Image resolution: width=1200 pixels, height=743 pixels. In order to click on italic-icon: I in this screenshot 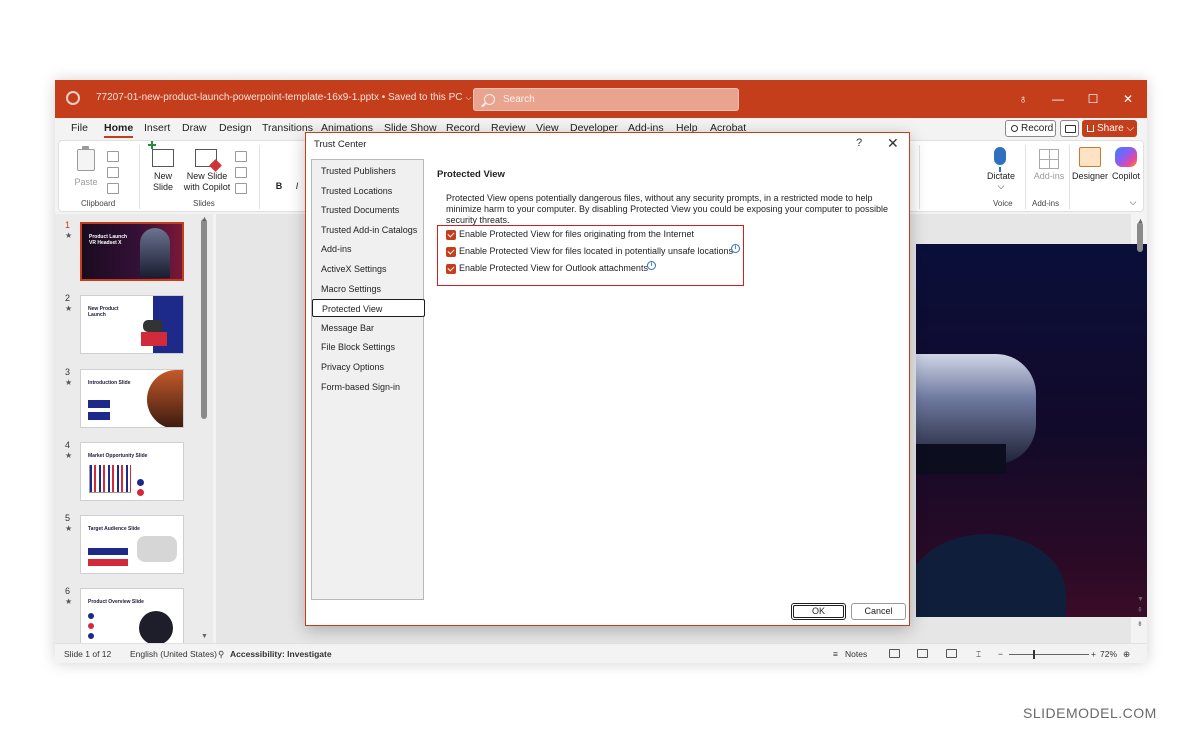, I will do `click(297, 186)`.